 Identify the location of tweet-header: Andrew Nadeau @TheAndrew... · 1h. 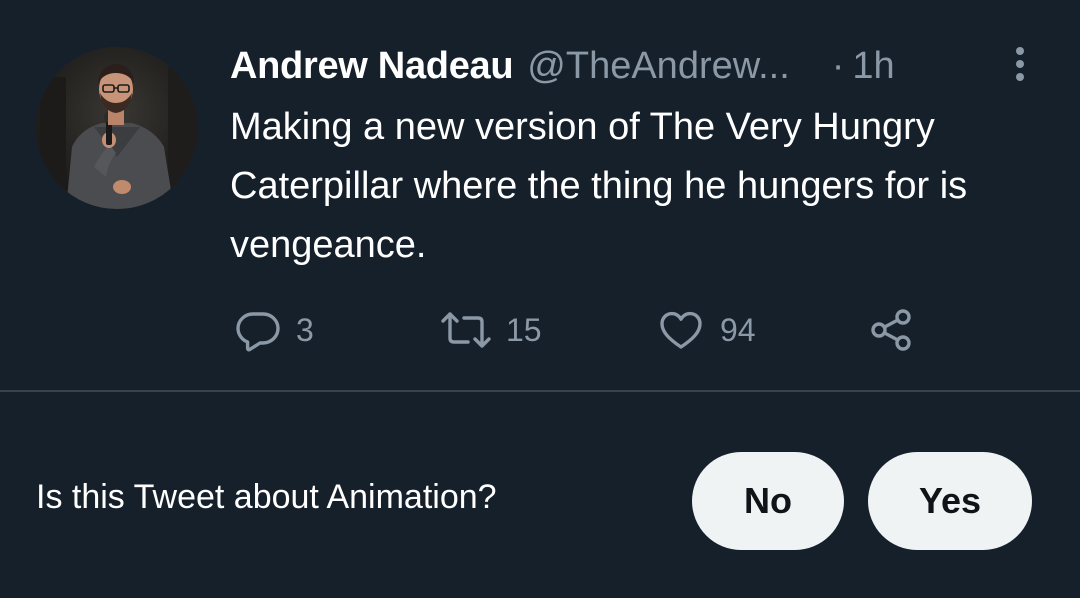
(562, 66).